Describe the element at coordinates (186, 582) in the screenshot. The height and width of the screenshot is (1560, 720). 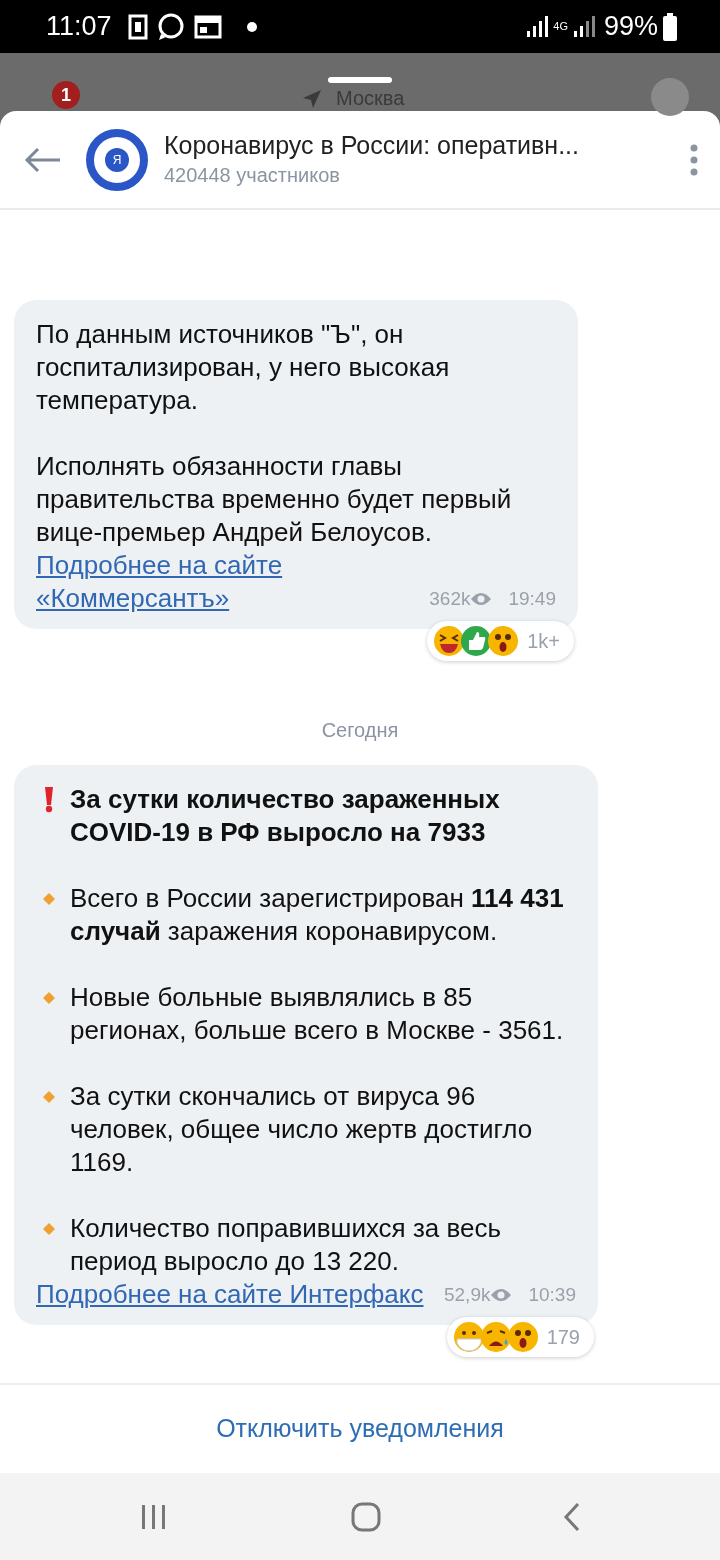
I see `source-link: Подробнее на сайте «Коммерсантъ»` at that location.